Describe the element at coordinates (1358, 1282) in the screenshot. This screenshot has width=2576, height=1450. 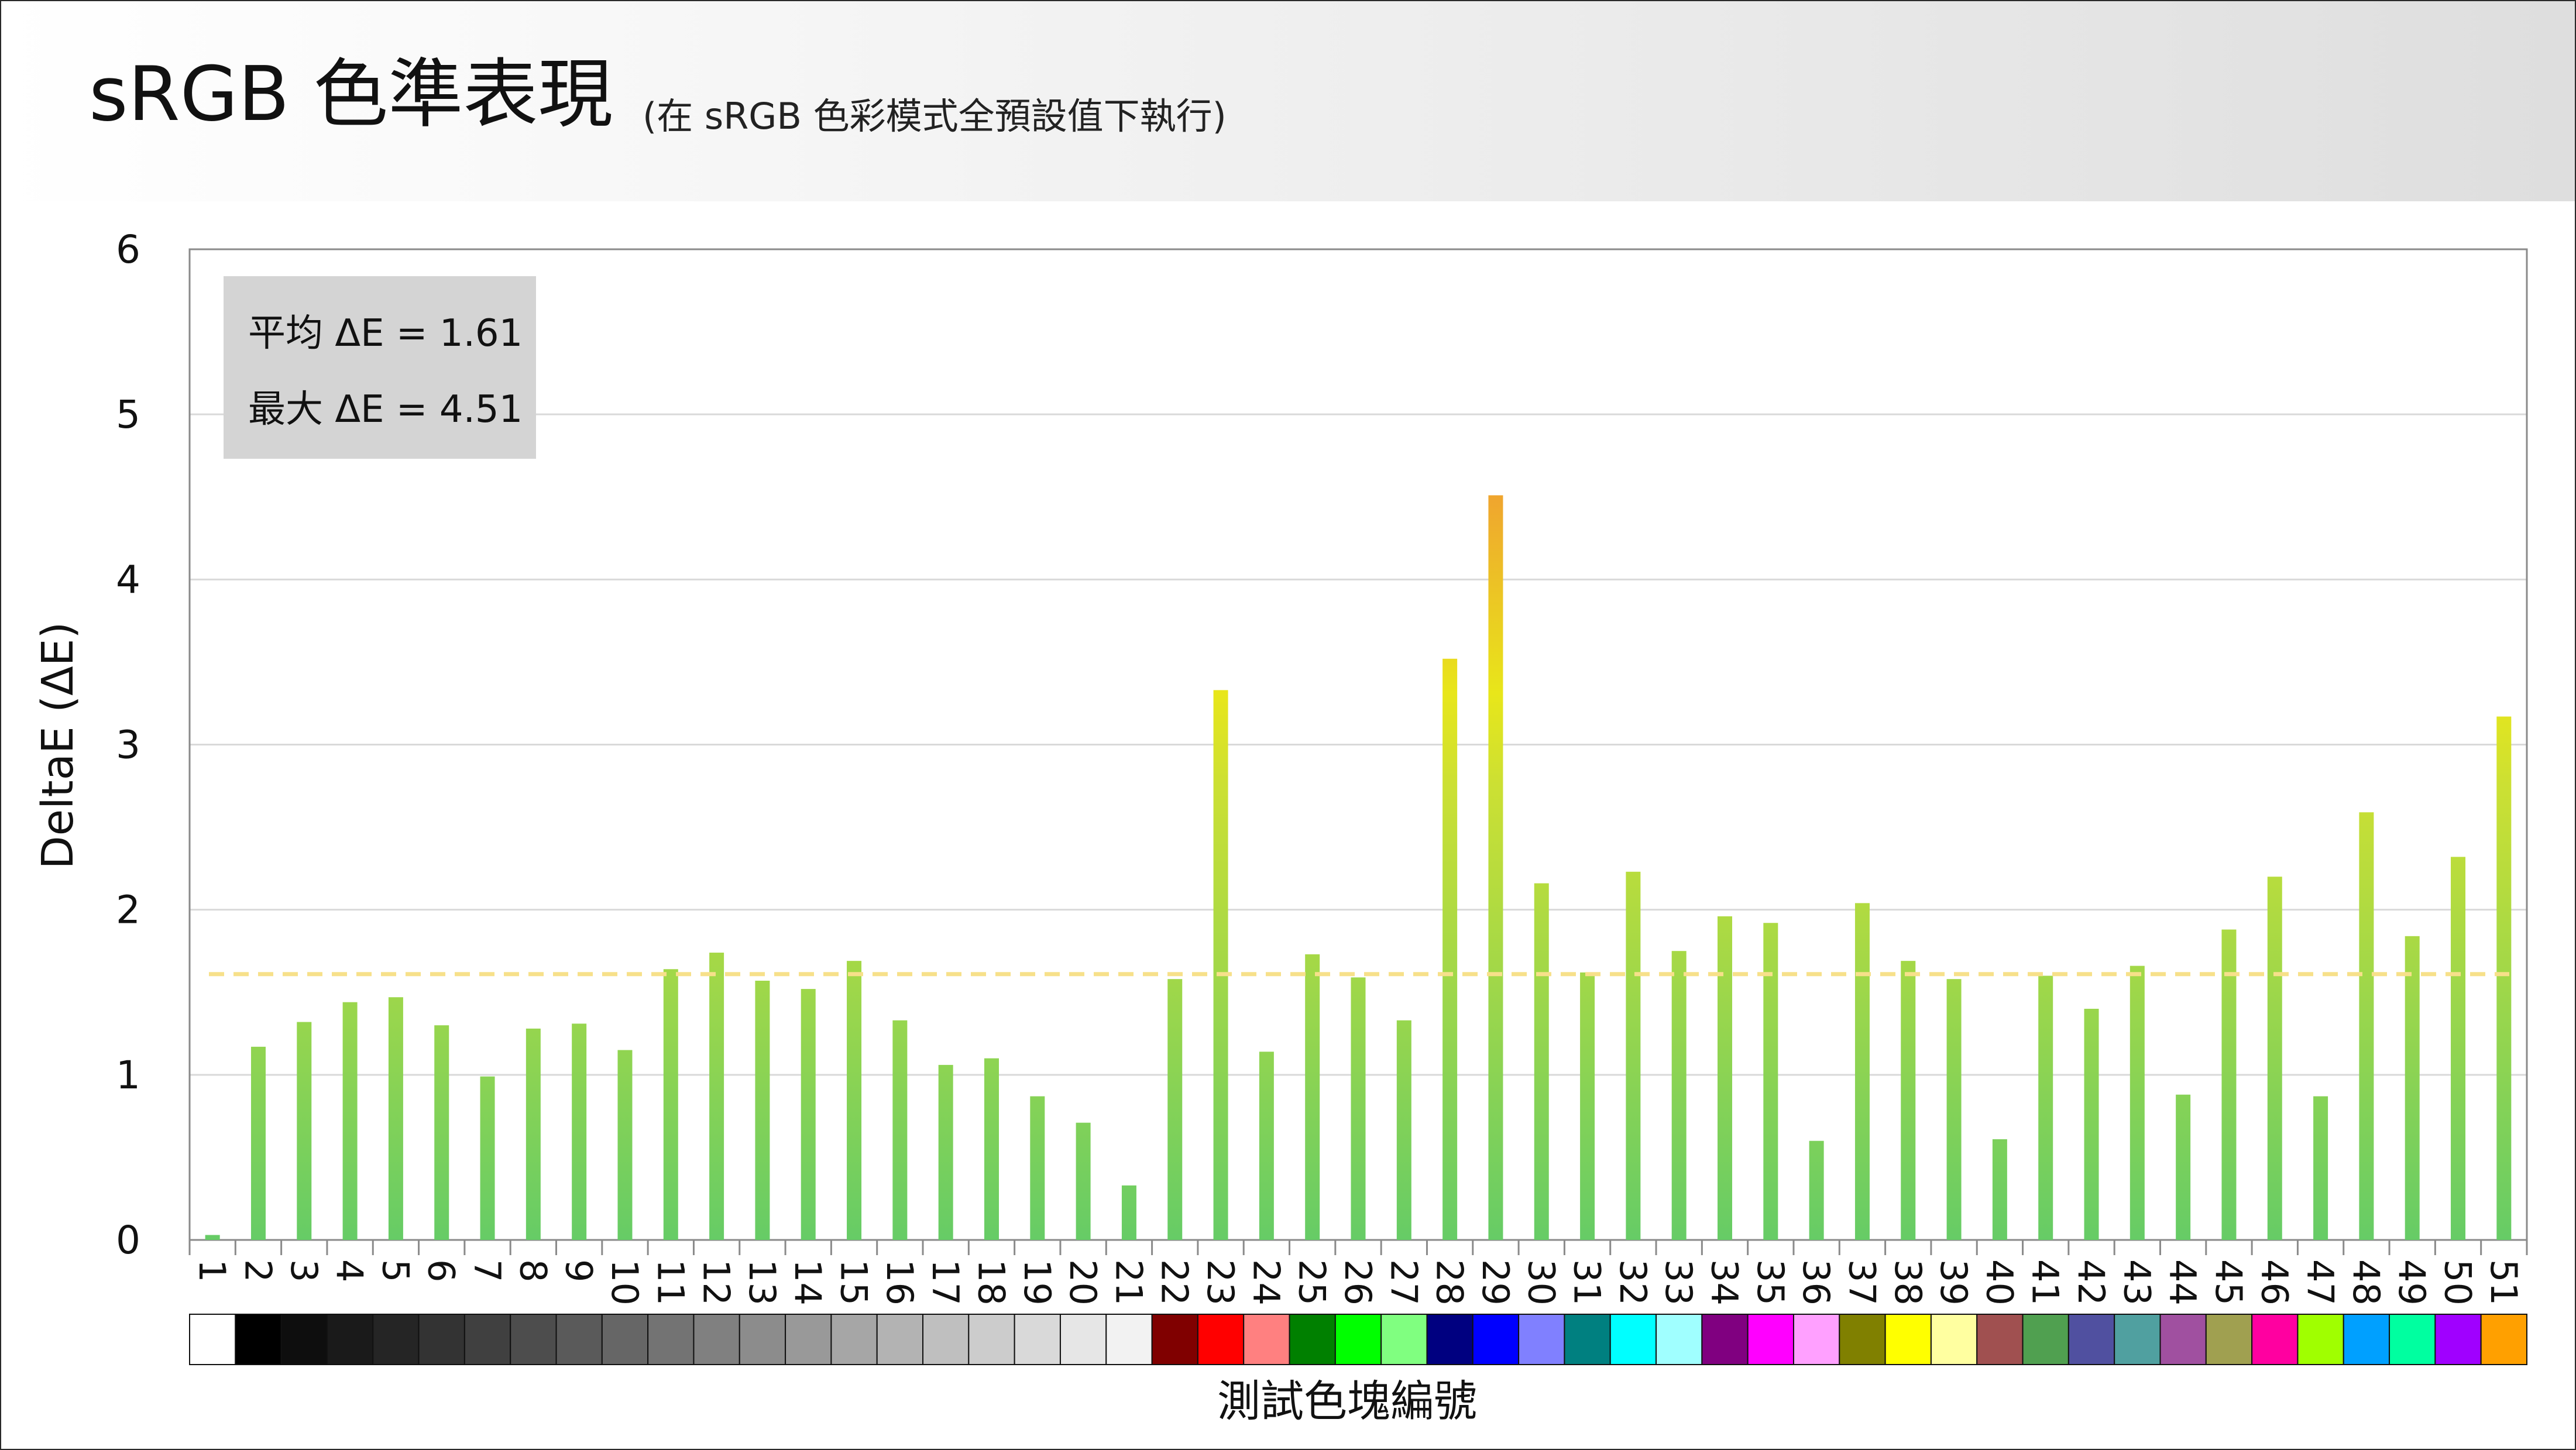
I see `x-tick-label: 26` at that location.